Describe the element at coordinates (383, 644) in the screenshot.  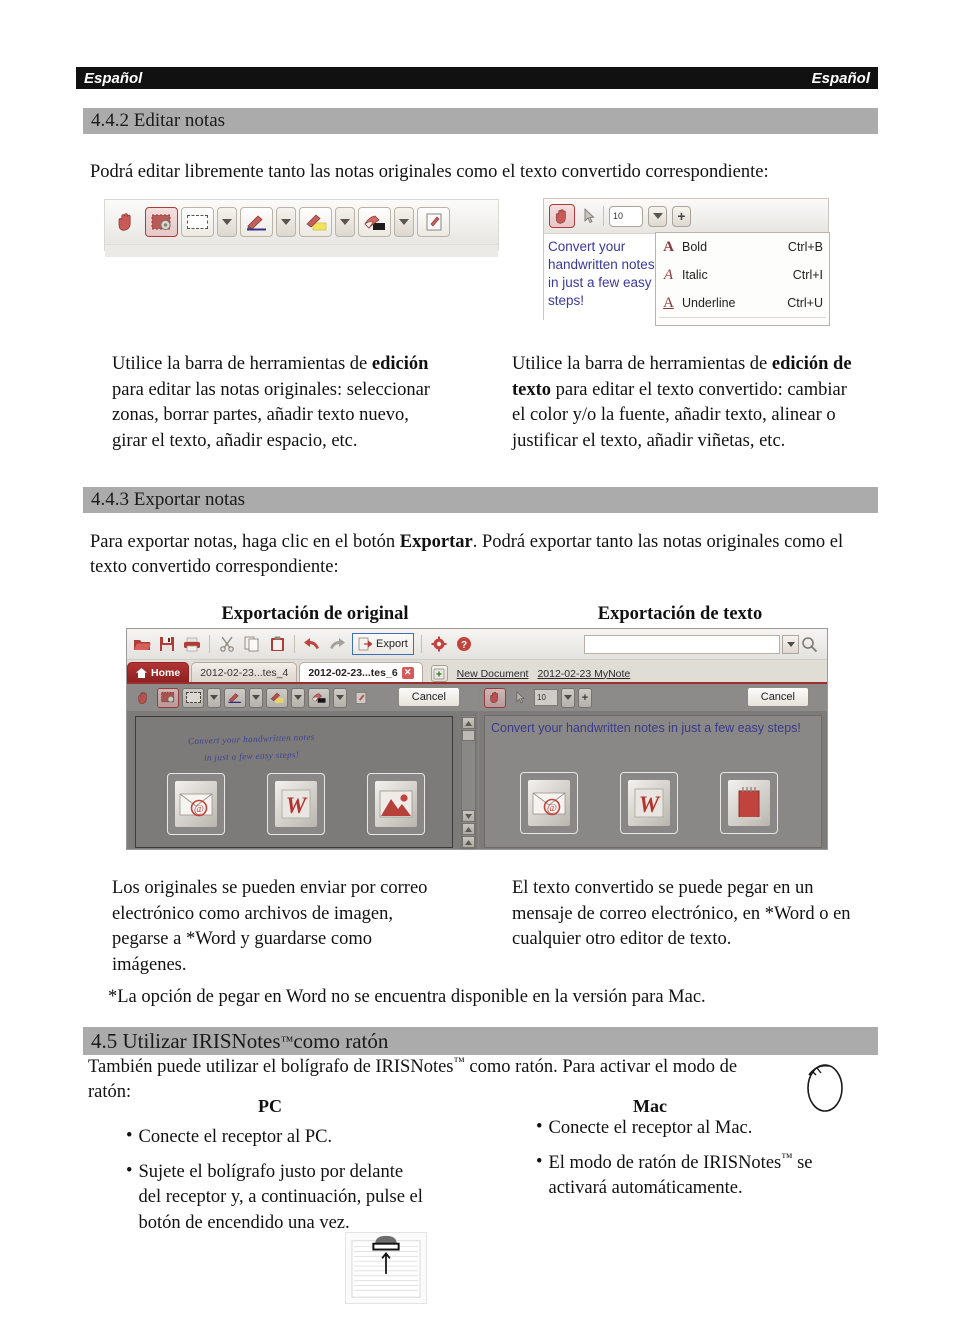
I see `export-button: Export` at that location.